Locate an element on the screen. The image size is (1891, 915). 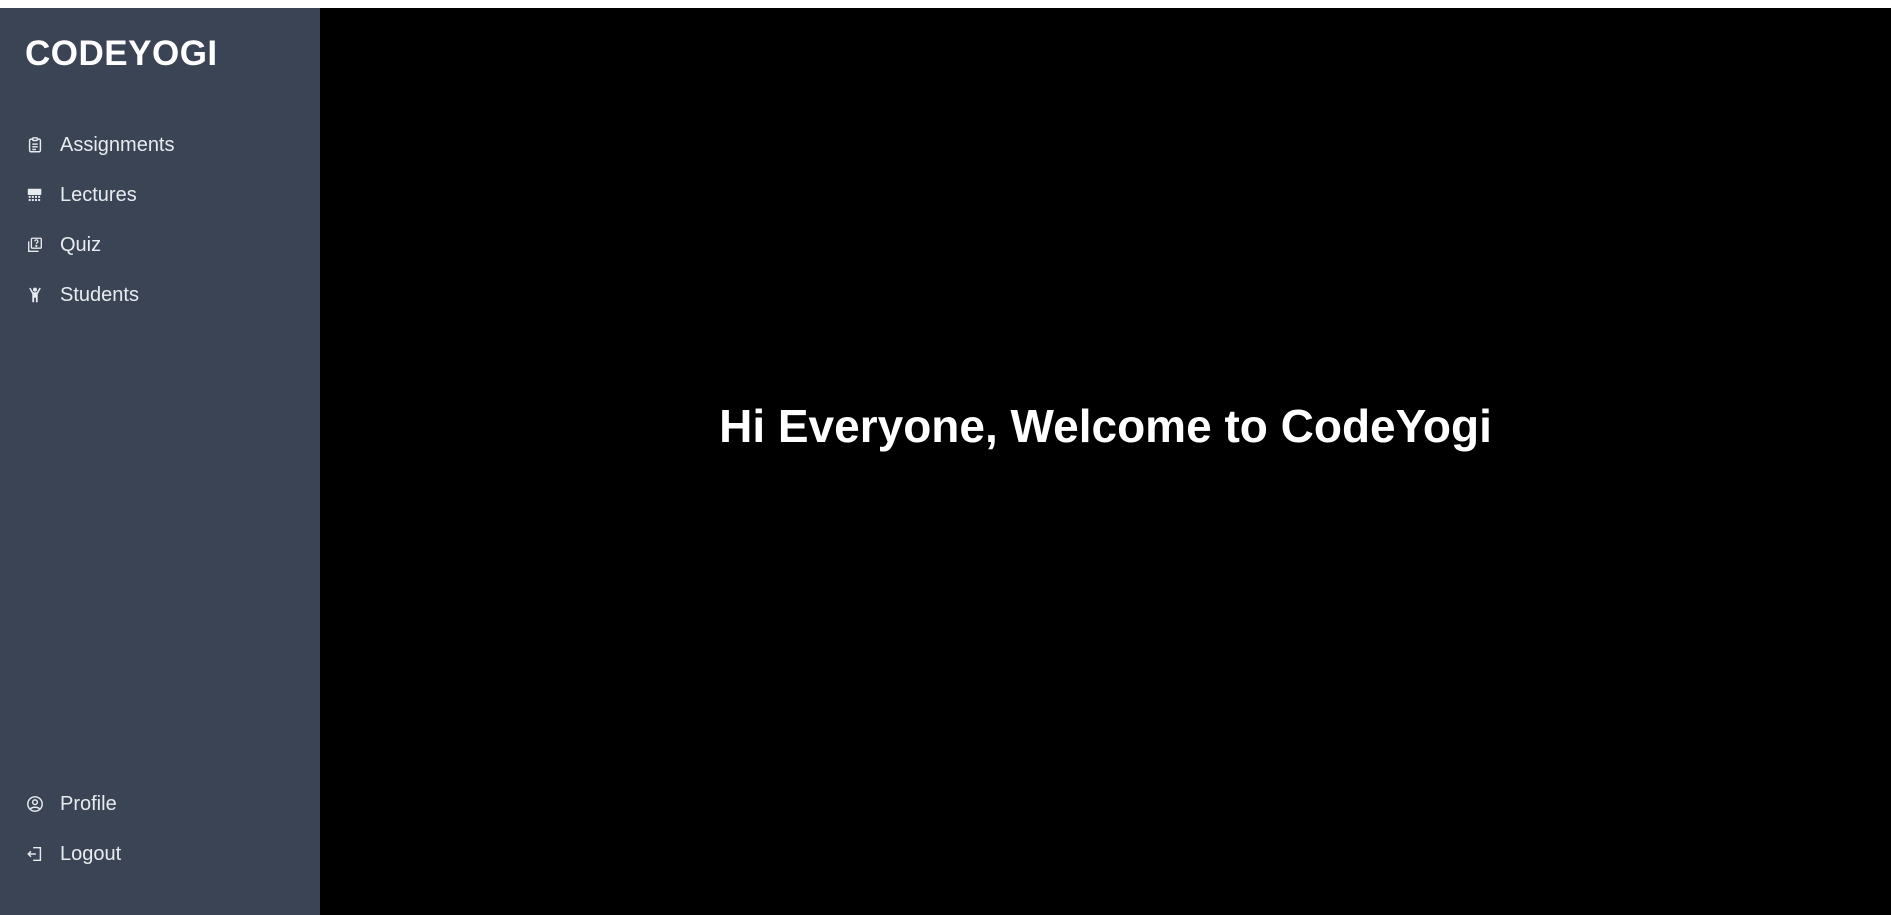
sidebar-item-quiz: Quiz is located at coordinates (160, 245).